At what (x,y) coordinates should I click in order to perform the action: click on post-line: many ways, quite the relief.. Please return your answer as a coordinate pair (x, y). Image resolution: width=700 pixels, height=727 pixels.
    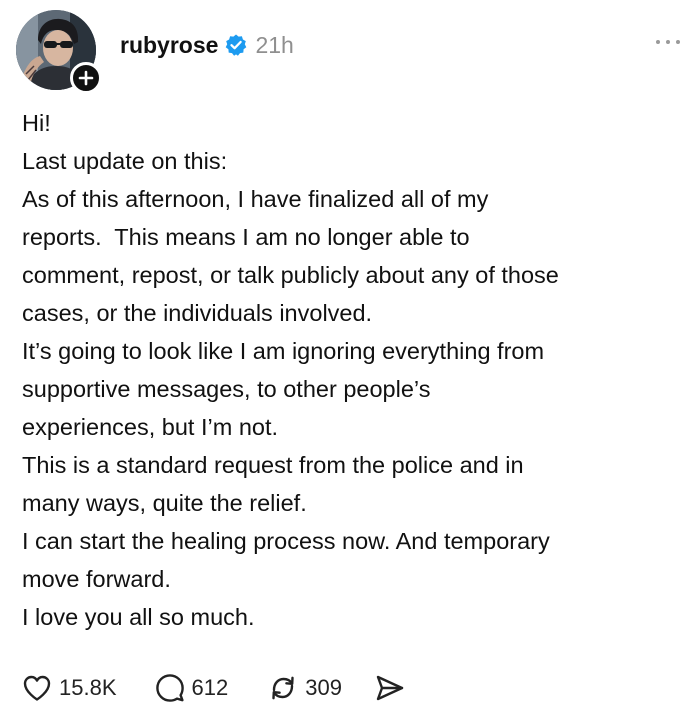
    Looking at the image, I should click on (164, 503).